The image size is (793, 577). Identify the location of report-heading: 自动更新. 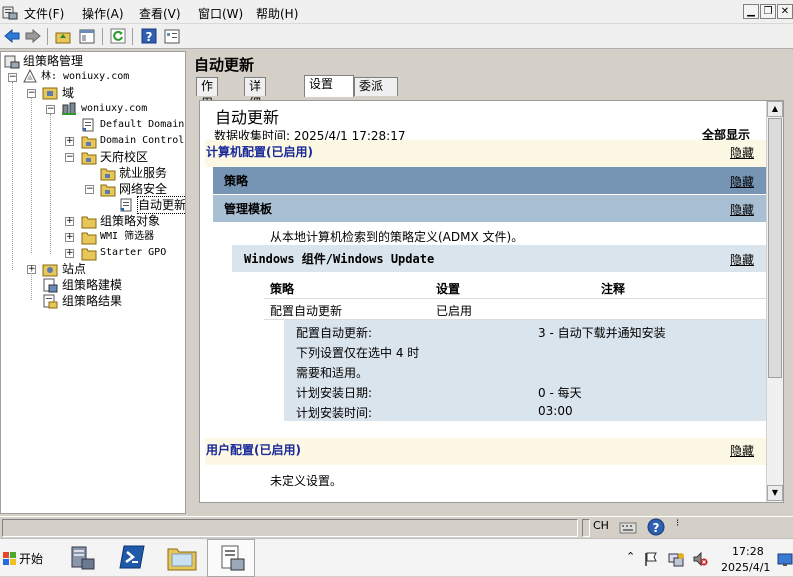
(247, 117).